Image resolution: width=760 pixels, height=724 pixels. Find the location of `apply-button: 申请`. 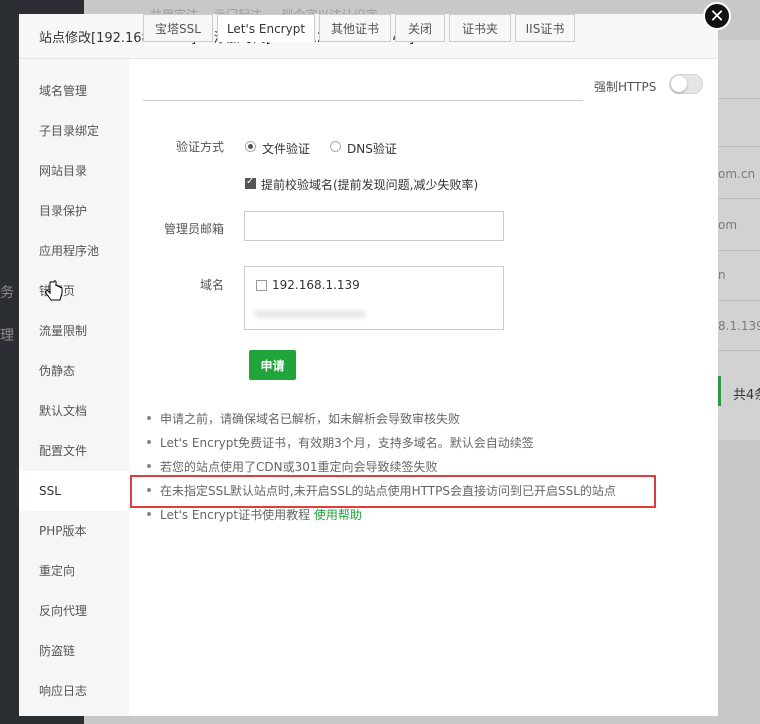

apply-button: 申请 is located at coordinates (272, 365).